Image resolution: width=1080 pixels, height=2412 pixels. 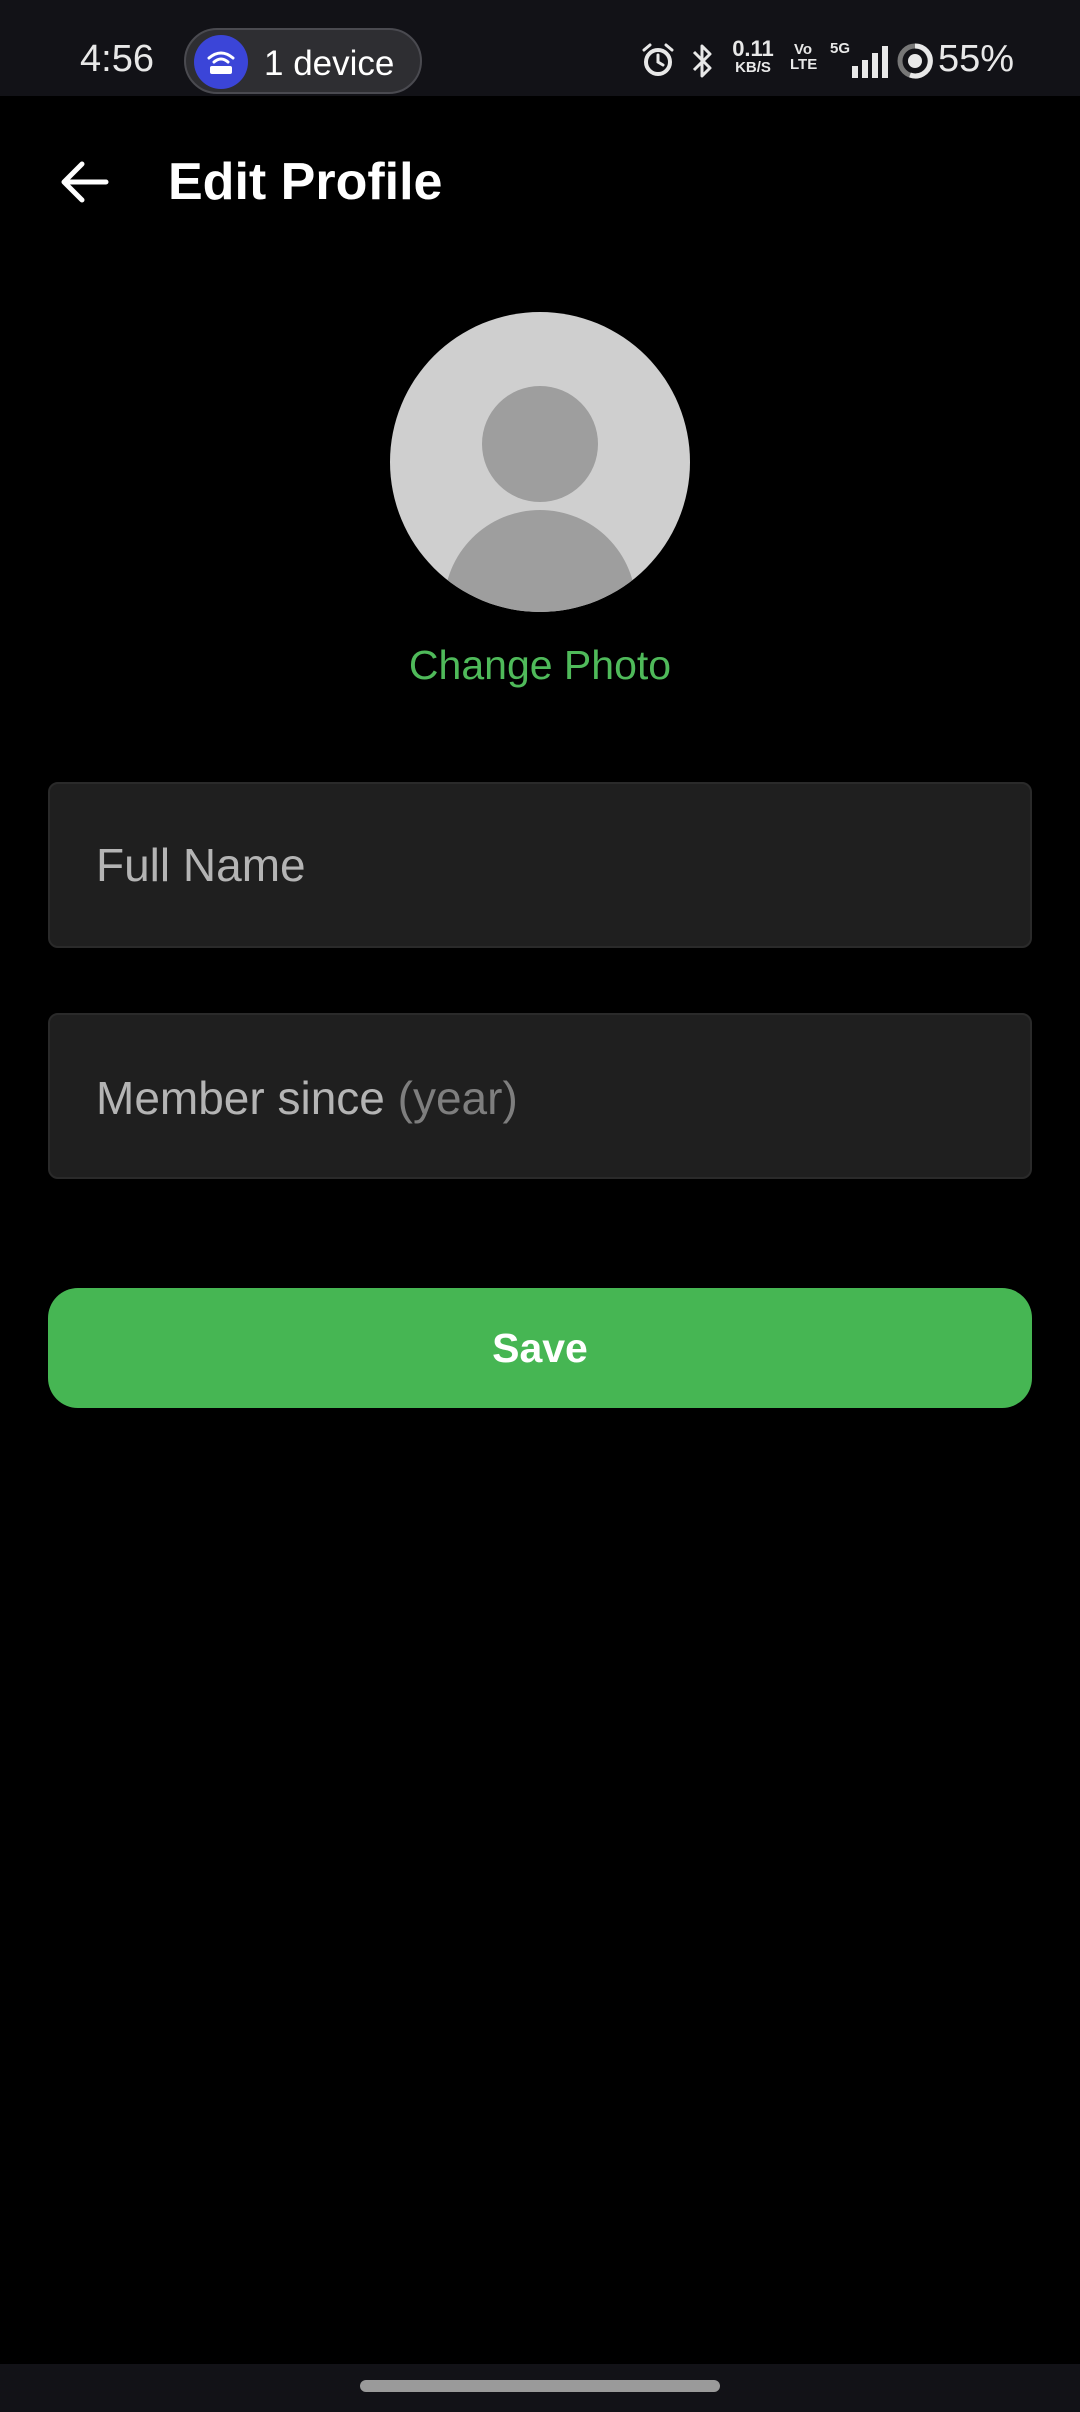 I want to click on full-name-field, so click(x=540, y=865).